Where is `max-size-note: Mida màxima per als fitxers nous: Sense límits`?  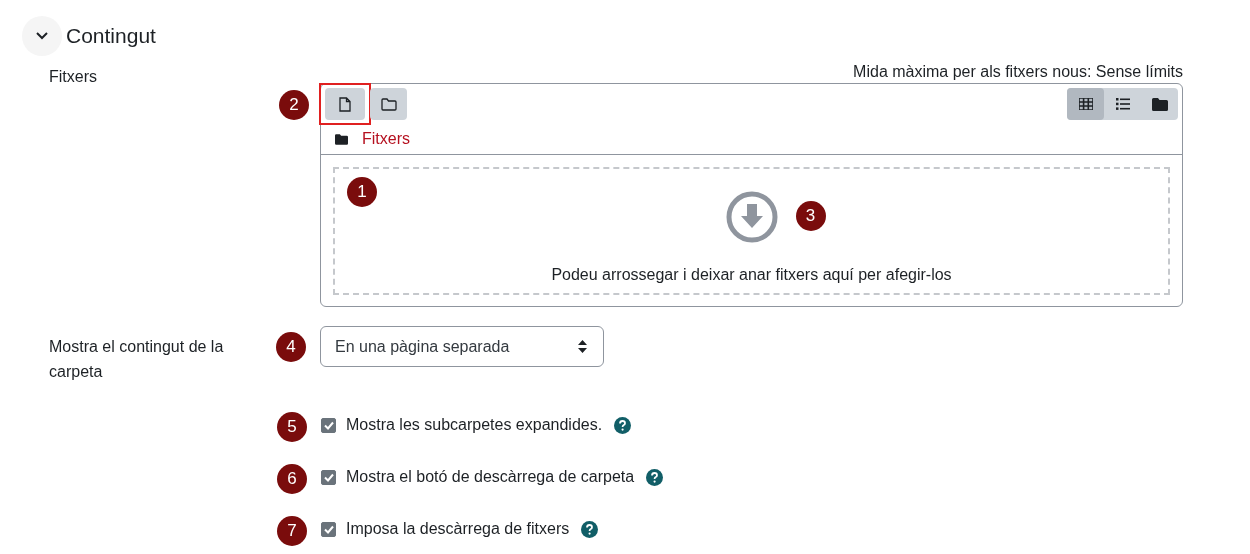
max-size-note: Mida màxima per als fitxers nous: Sense límits is located at coordinates (1018, 72).